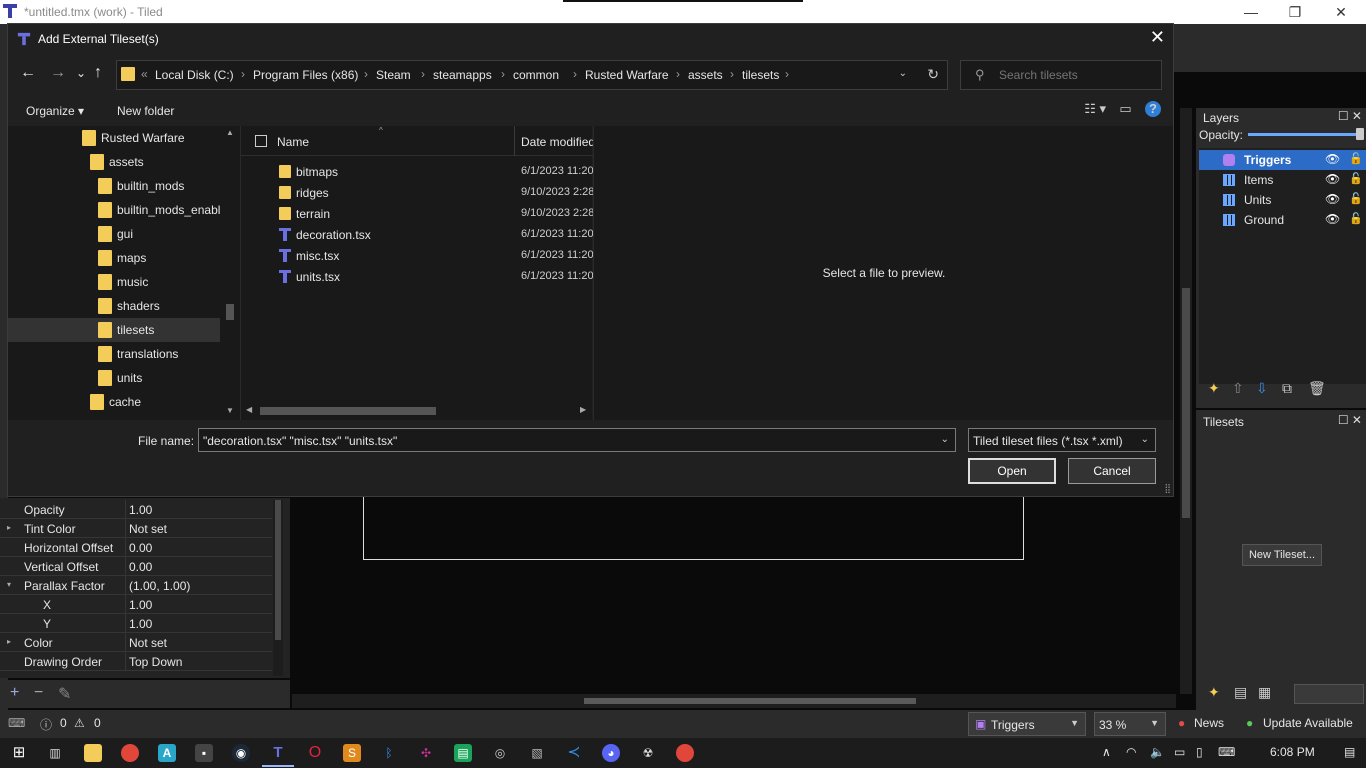 Image resolution: width=1366 pixels, height=768 pixels. I want to click on visibility-eye-icon: 👁, so click(1332, 159).